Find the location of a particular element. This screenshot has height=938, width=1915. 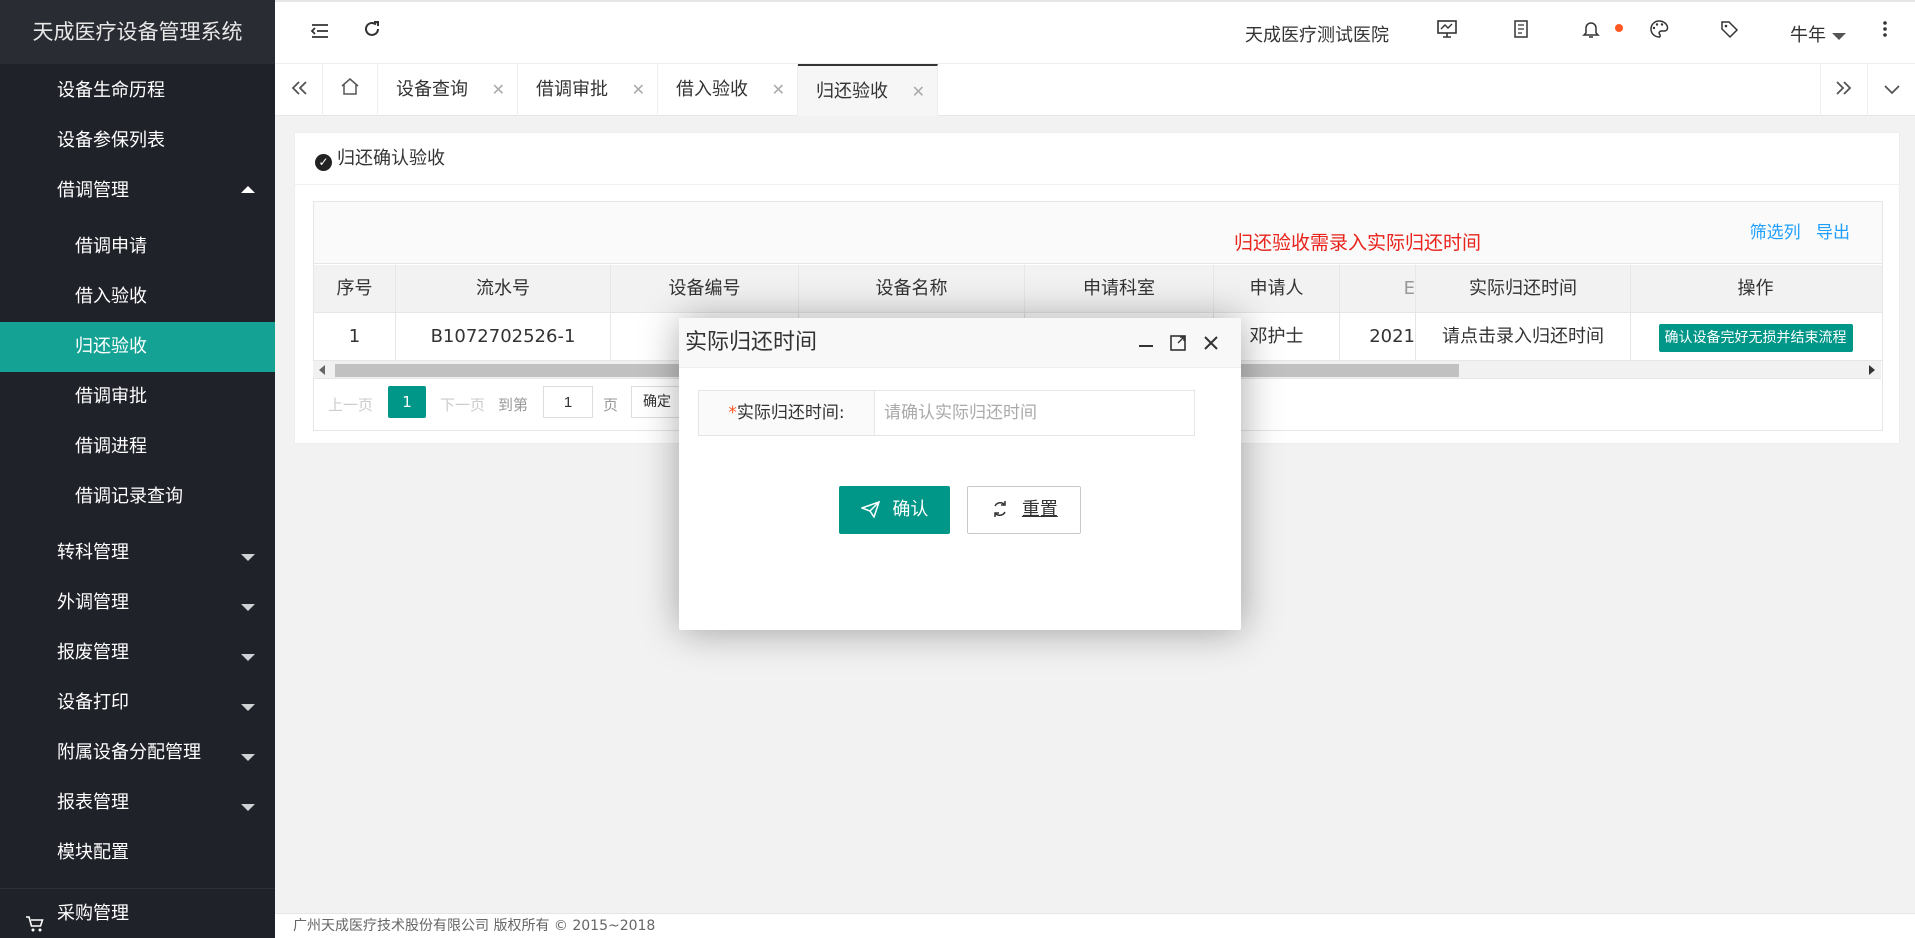

col-header: 申请人 is located at coordinates (1277, 288).